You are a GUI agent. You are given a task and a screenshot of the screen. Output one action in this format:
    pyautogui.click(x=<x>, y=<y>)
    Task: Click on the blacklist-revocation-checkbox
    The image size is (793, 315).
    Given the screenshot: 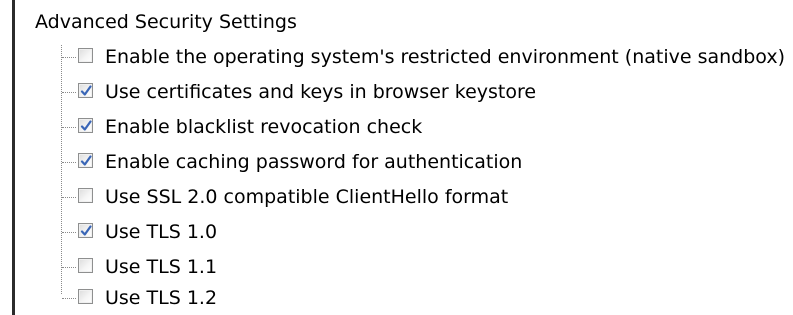 What is the action you would take?
    pyautogui.click(x=85, y=125)
    